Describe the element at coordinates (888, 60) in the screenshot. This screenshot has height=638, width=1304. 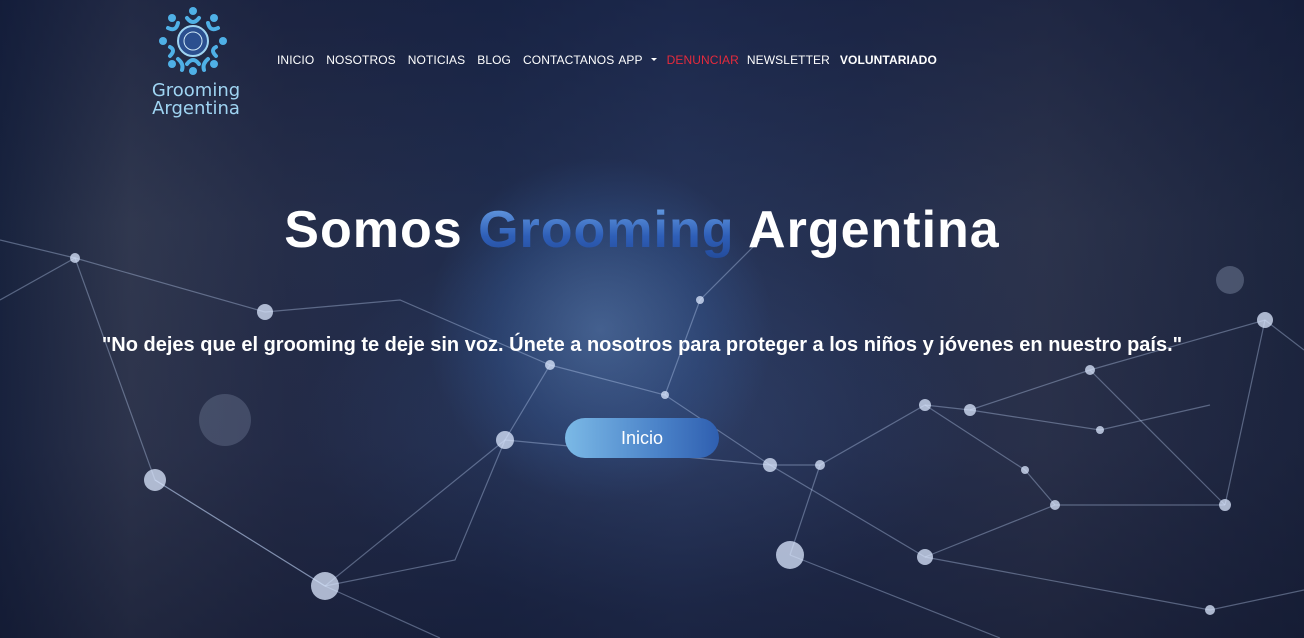
I see `nav-item-voluntariado: VOLUNTARIADO` at that location.